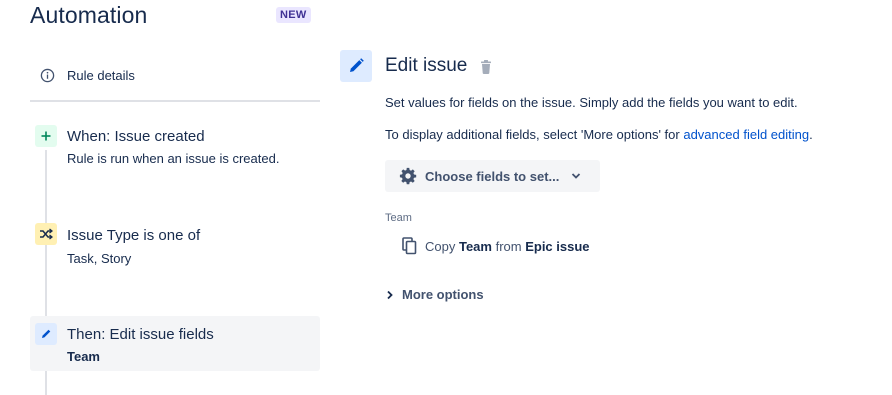 The image size is (892, 395). What do you see at coordinates (175, 101) in the screenshot?
I see `divider` at bounding box center [175, 101].